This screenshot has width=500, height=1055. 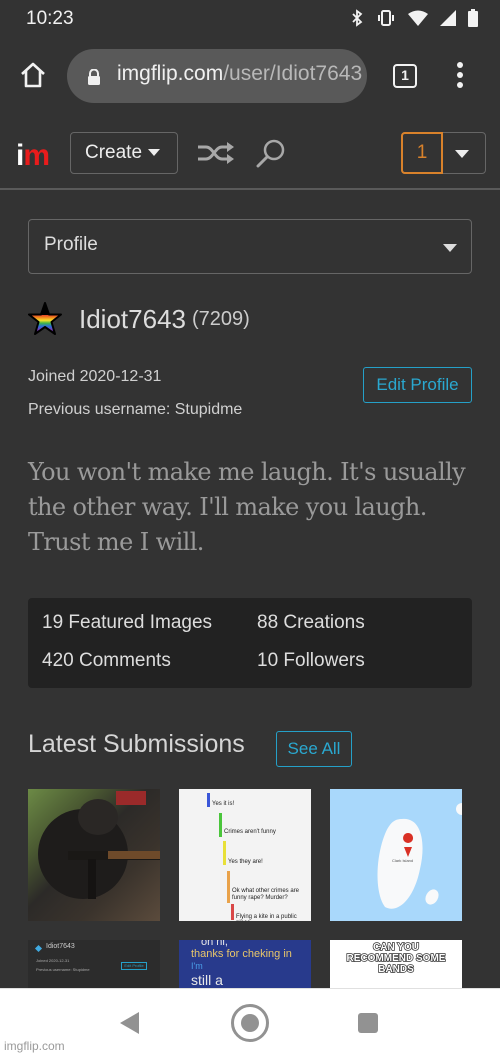 What do you see at coordinates (127, 623) in the screenshot?
I see `stat-featured-images: 19 Featured Images` at bounding box center [127, 623].